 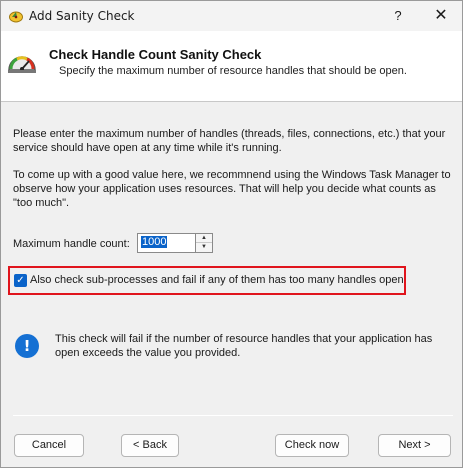 What do you see at coordinates (414, 445) in the screenshot?
I see `next-button: Next >` at bounding box center [414, 445].